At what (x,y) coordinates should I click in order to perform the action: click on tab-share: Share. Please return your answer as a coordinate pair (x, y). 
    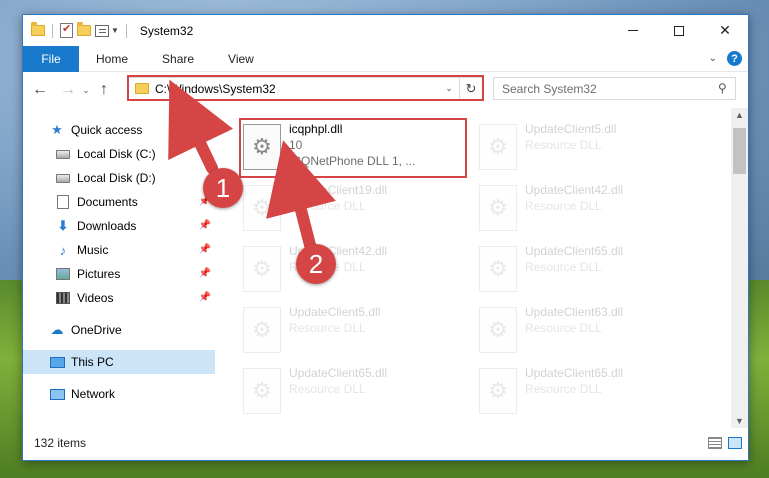
    Looking at the image, I should click on (178, 59).